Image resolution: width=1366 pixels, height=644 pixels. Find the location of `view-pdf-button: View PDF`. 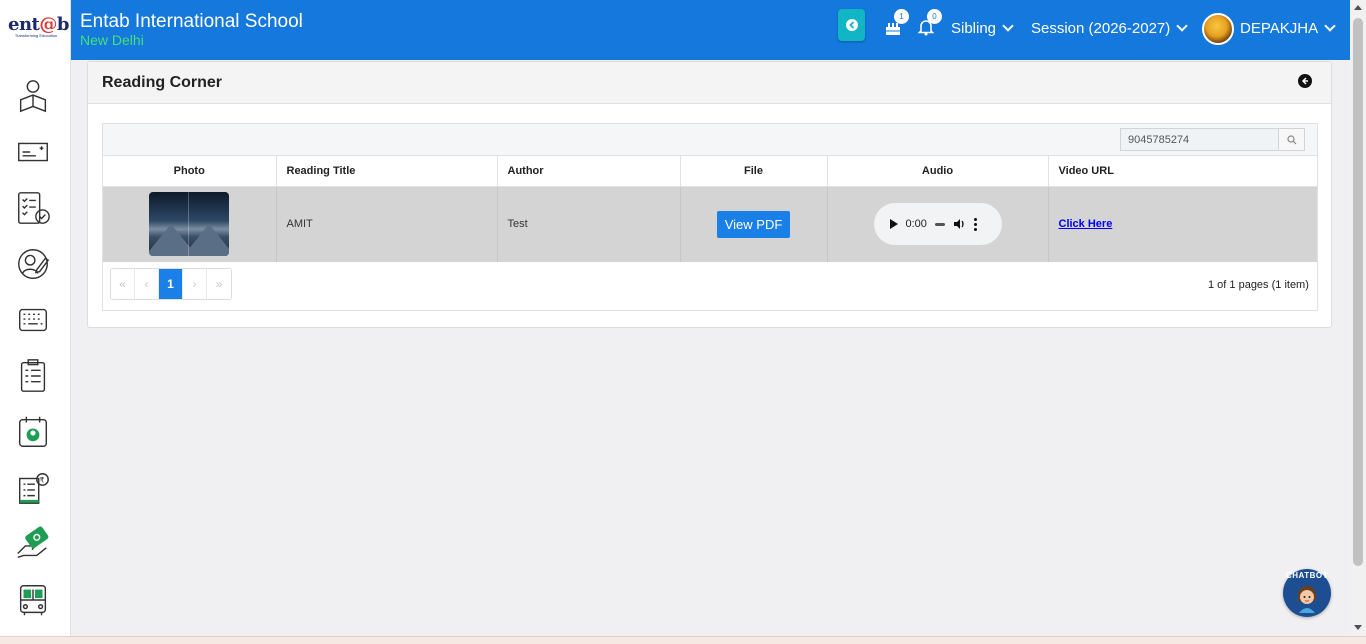

view-pdf-button: View PDF is located at coordinates (753, 224).